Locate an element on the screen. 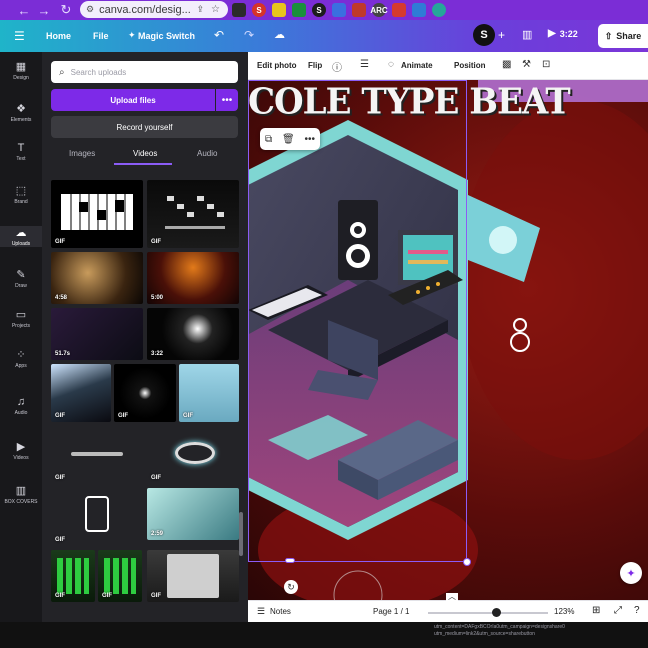 This screenshot has height=648, width=648. rail-item-uploads: ☁ Uploads is located at coordinates (21, 236).